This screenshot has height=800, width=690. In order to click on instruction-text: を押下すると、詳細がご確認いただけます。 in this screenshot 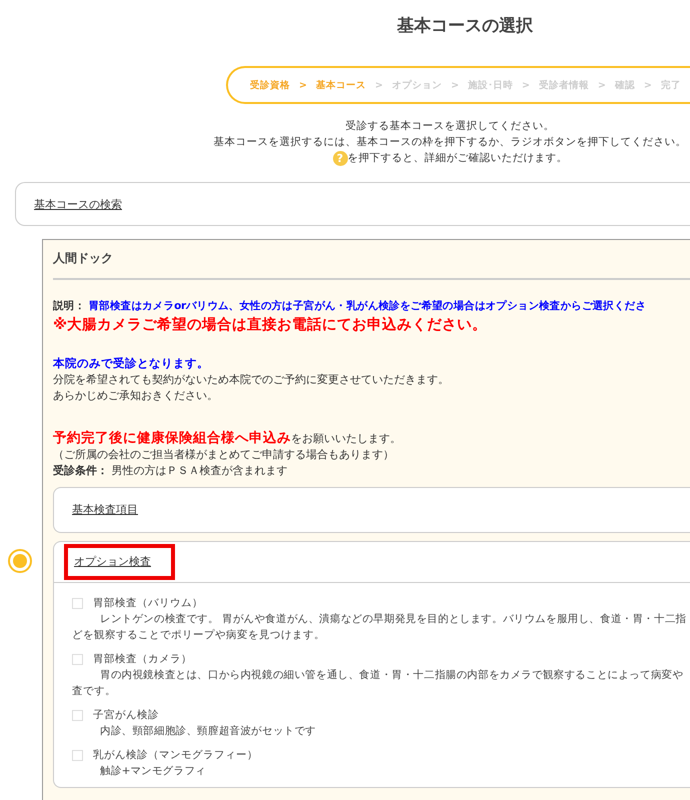, I will do `click(458, 158)`.